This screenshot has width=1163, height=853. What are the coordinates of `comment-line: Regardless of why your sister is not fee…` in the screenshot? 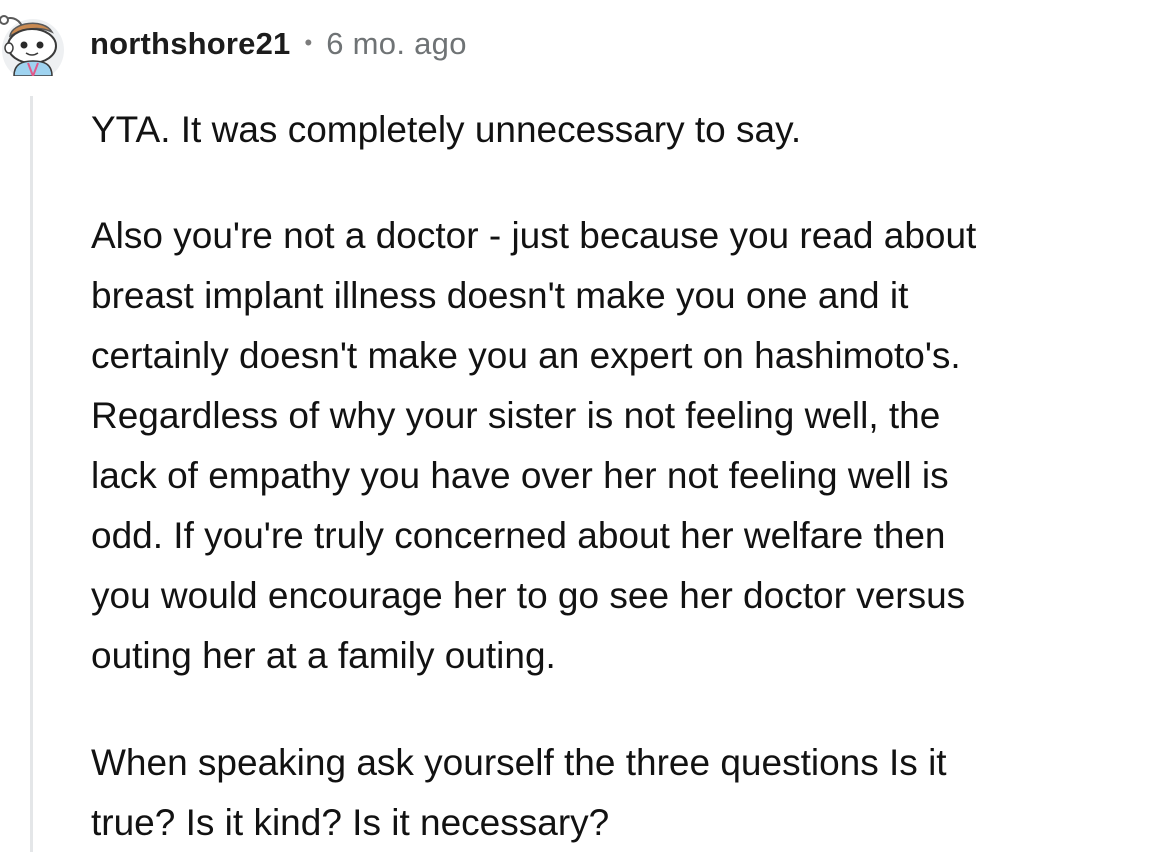 It's located at (516, 415).